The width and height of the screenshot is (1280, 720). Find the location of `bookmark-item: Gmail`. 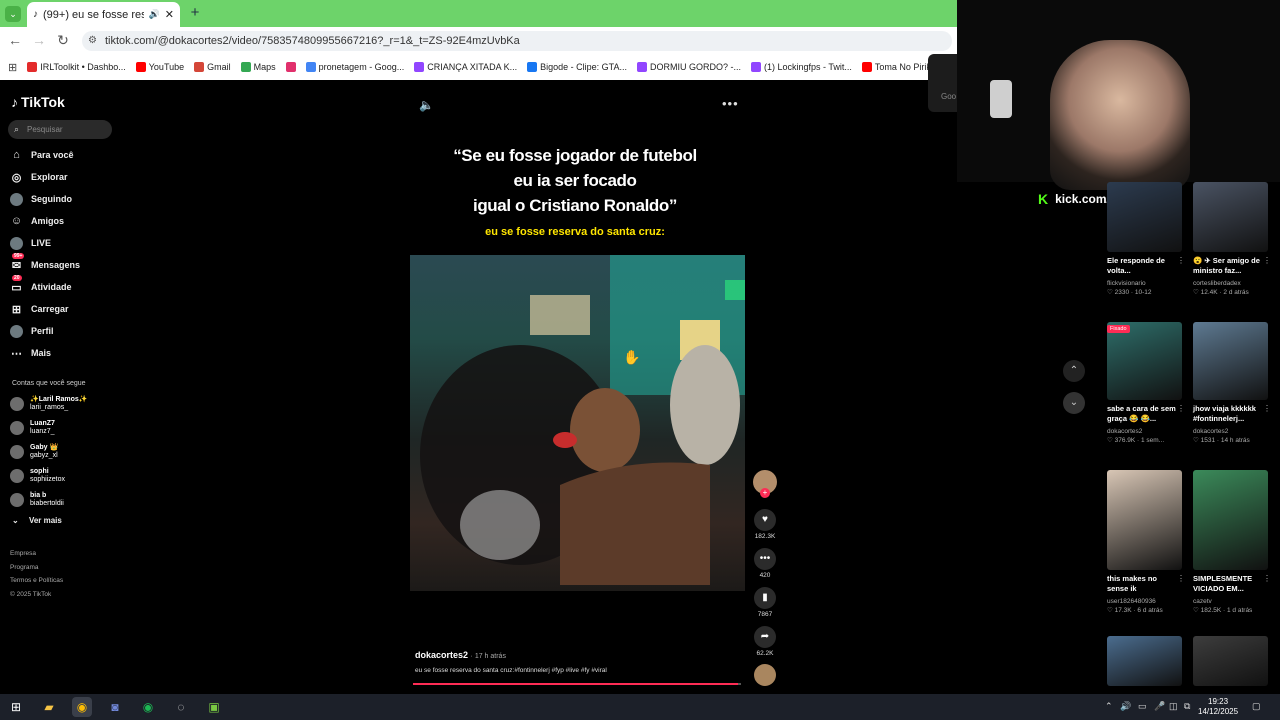

bookmark-item: Gmail is located at coordinates (212, 67).